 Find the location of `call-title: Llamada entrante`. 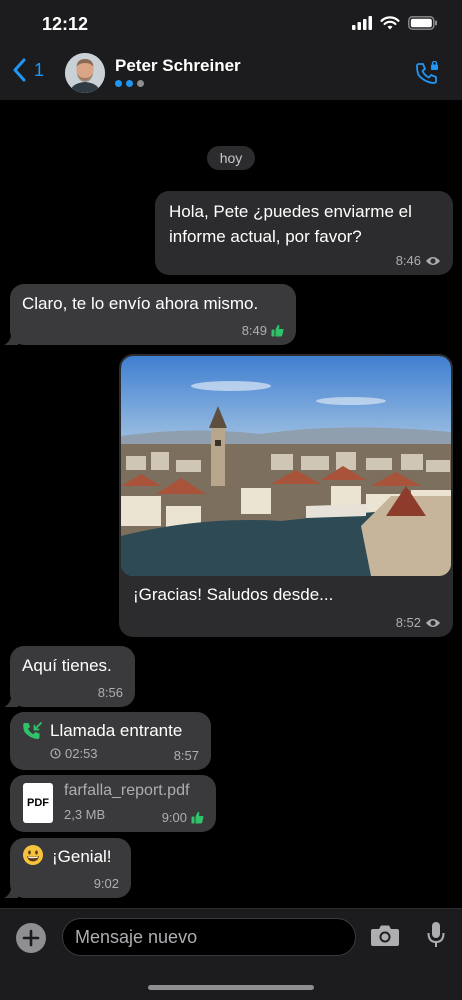

call-title: Llamada entrante is located at coordinates (116, 730).